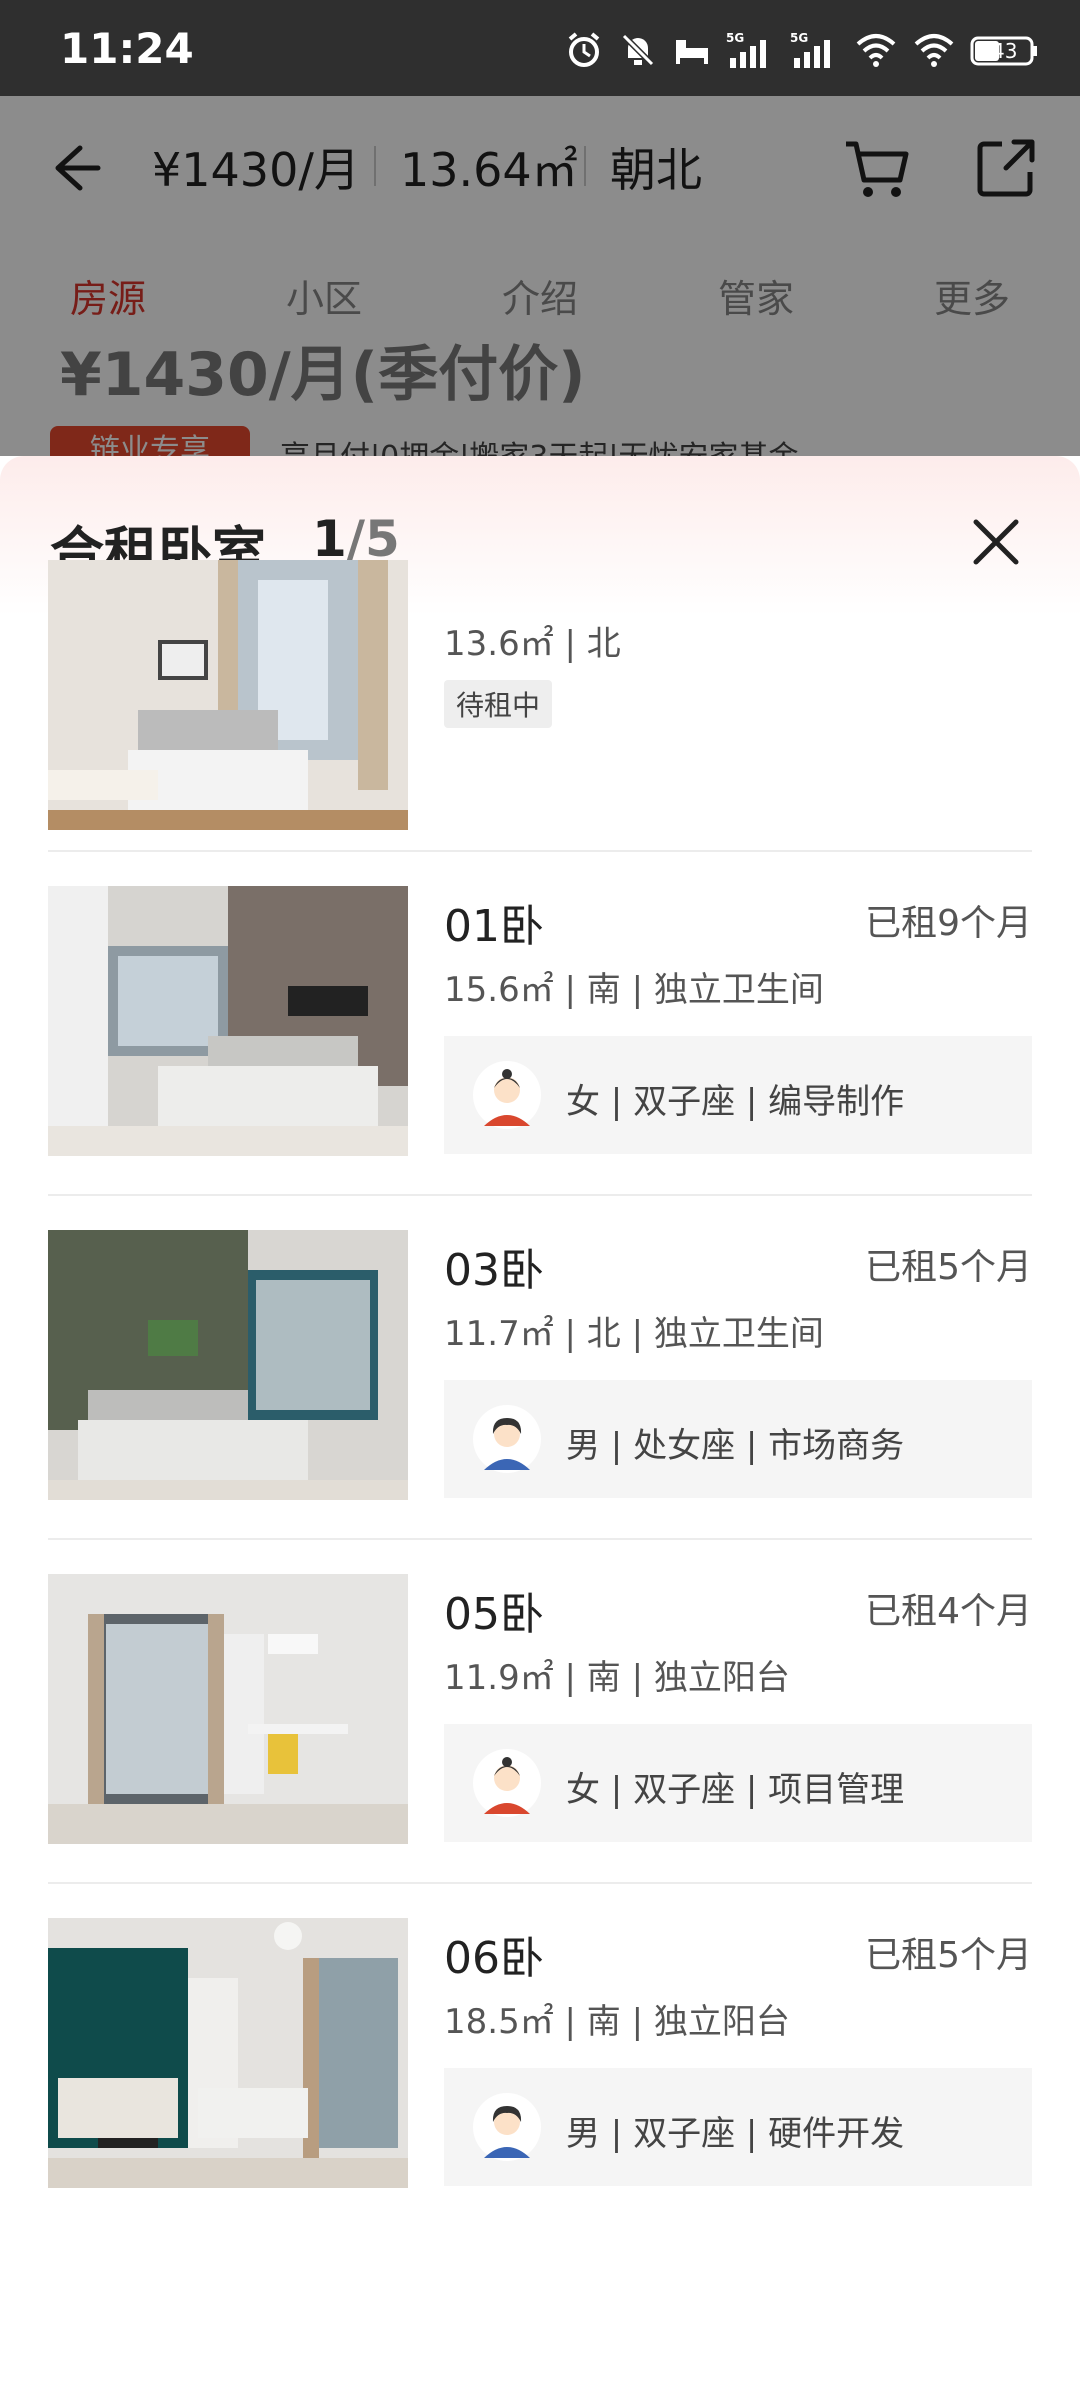 The image size is (1080, 2400). Describe the element at coordinates (584, 49) in the screenshot. I see `alarm-icon` at that location.